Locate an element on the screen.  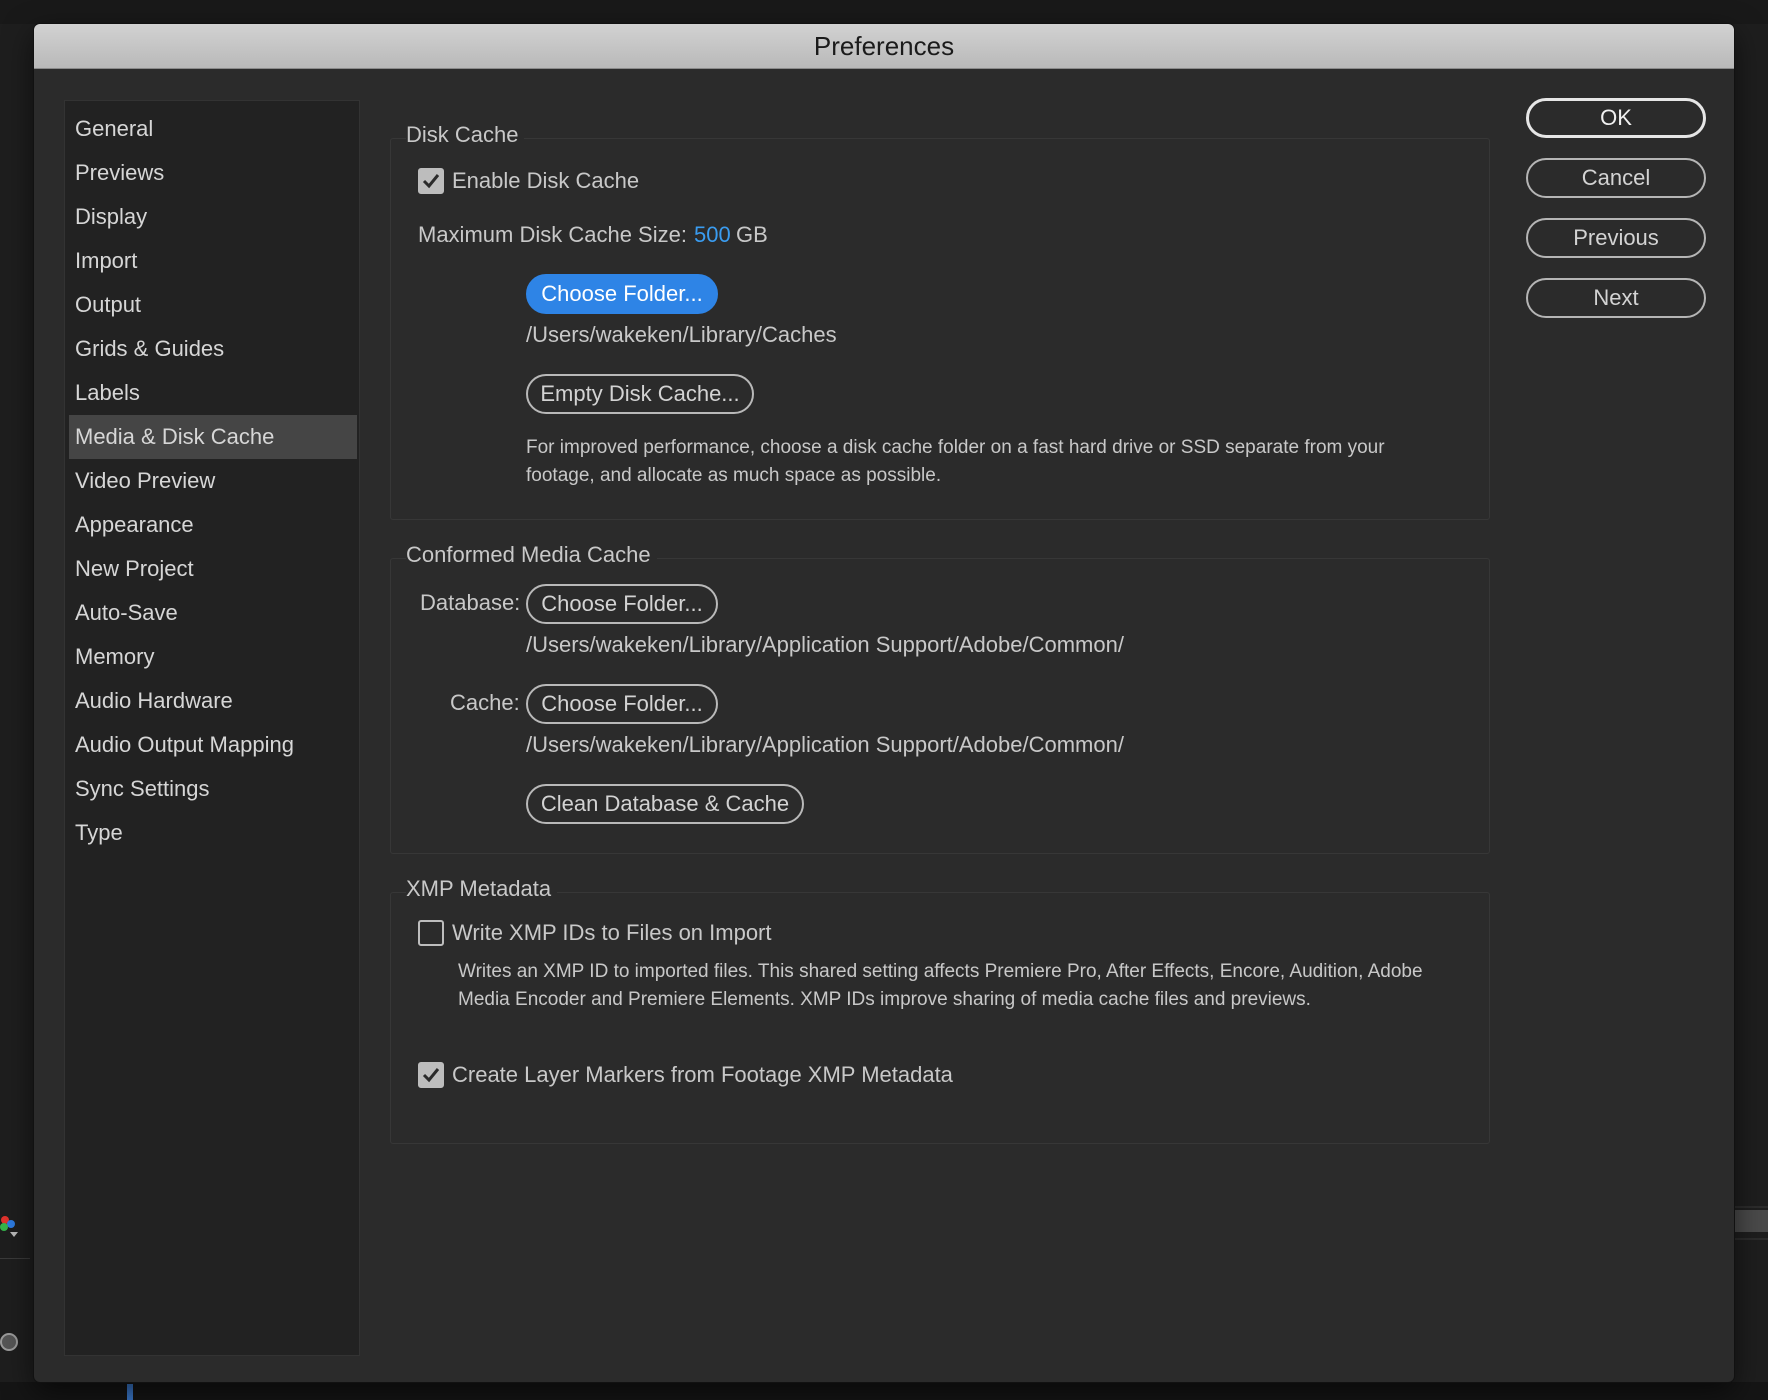
create-layer-markers-checkbox is located at coordinates (431, 1075).